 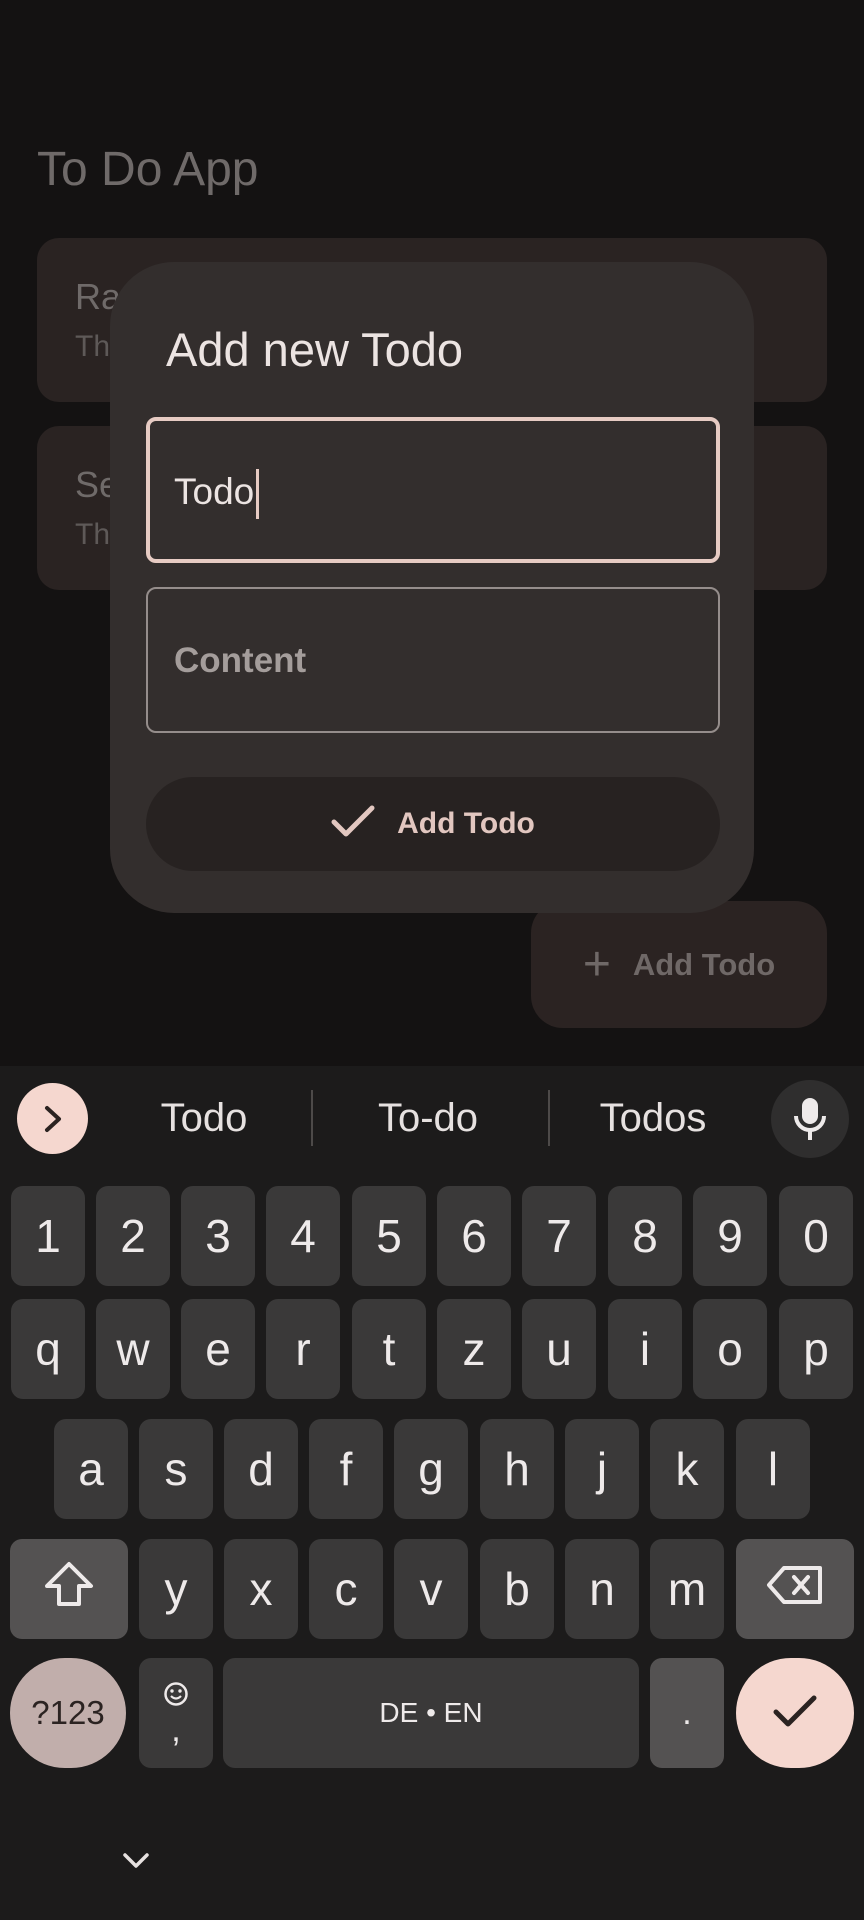 I want to click on key: d, so click(x=261, y=1469).